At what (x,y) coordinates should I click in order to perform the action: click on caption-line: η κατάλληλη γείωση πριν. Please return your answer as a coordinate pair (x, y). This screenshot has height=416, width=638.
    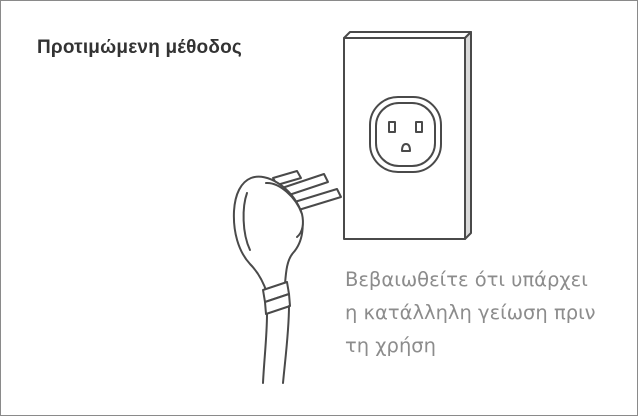
    Looking at the image, I should click on (470, 312).